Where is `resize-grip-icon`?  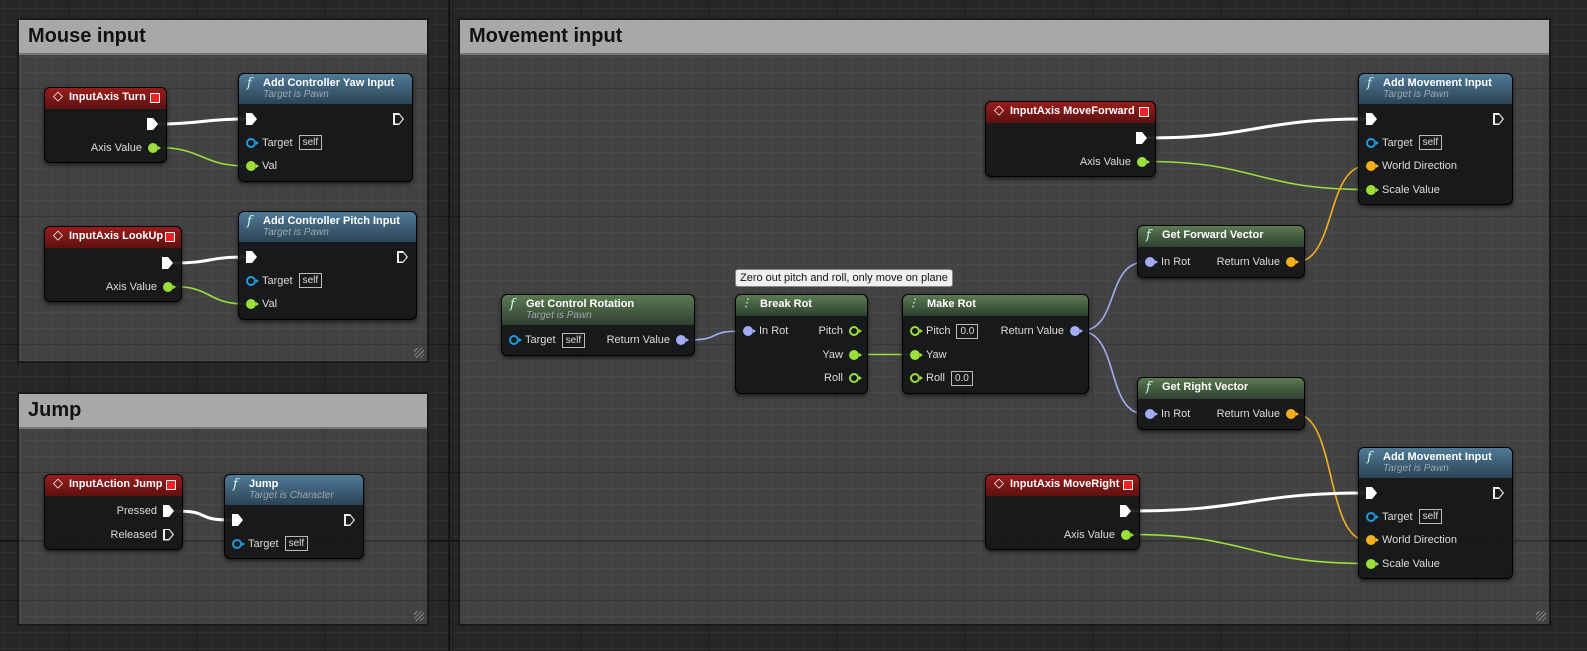 resize-grip-icon is located at coordinates (419, 353).